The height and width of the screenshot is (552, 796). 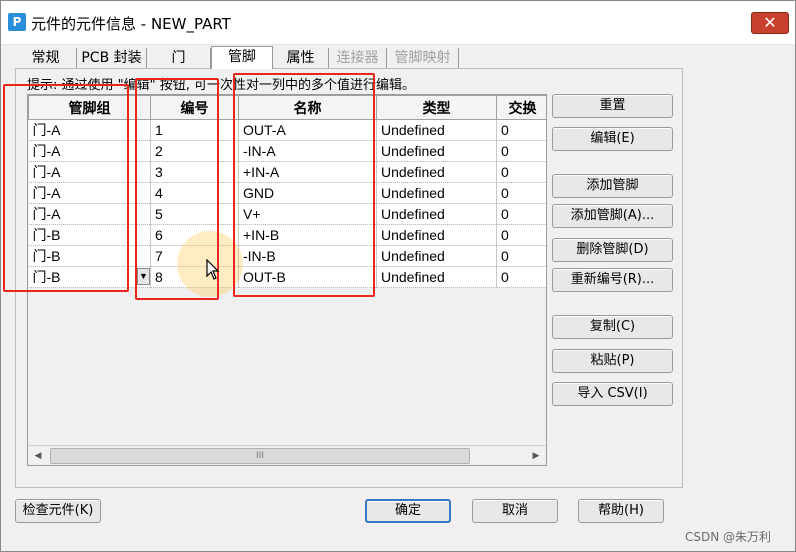 What do you see at coordinates (621, 511) in the screenshot?
I see `help-button: 帮助(H)` at bounding box center [621, 511].